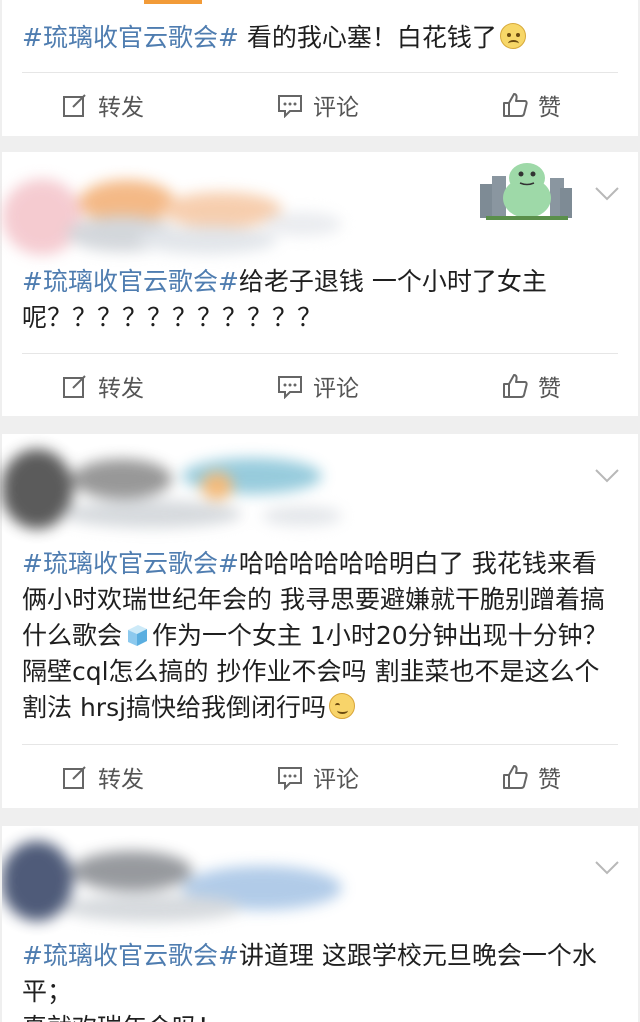 The height and width of the screenshot is (1022, 640). What do you see at coordinates (342, 706) in the screenshot?
I see `smile-emoji-icon` at bounding box center [342, 706].